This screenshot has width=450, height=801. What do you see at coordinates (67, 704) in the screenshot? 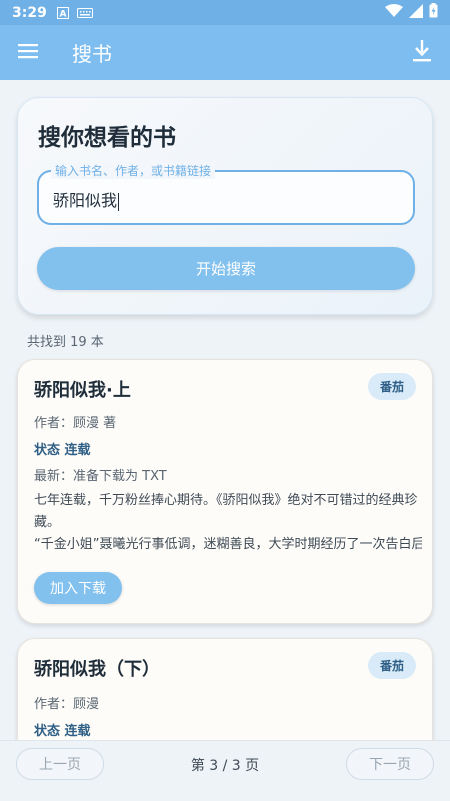
I see `book-author: 作者：顾漫` at bounding box center [67, 704].